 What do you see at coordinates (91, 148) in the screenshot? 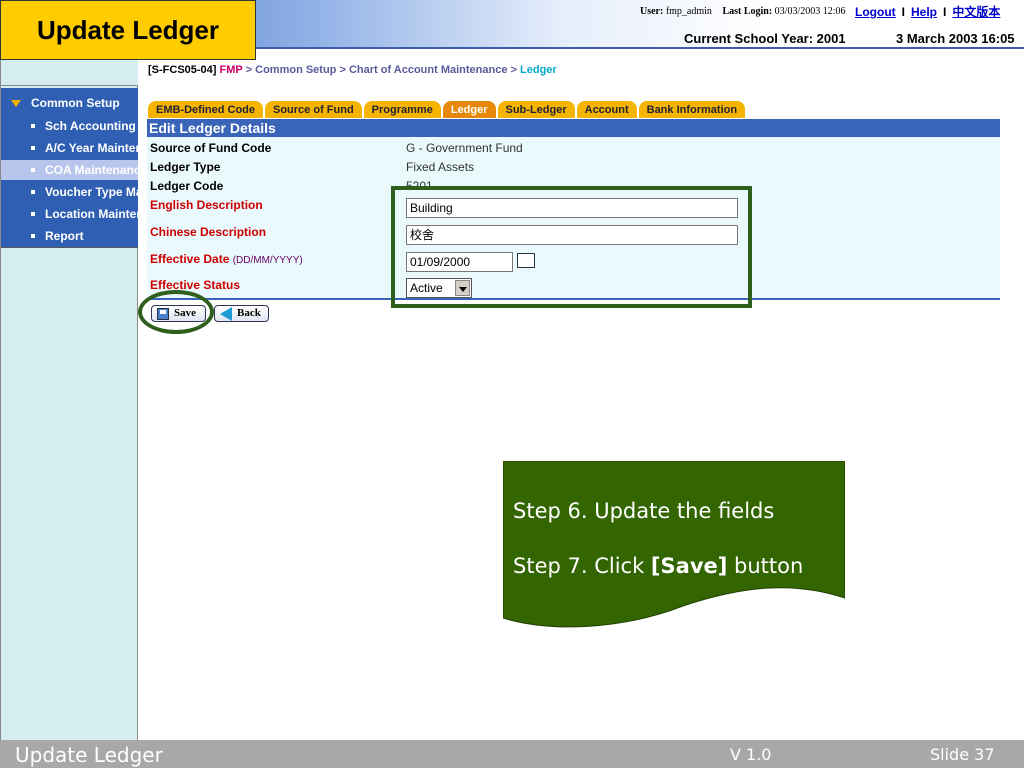
I see `sidebar-item-label: A/C Year Maintena` at bounding box center [91, 148].